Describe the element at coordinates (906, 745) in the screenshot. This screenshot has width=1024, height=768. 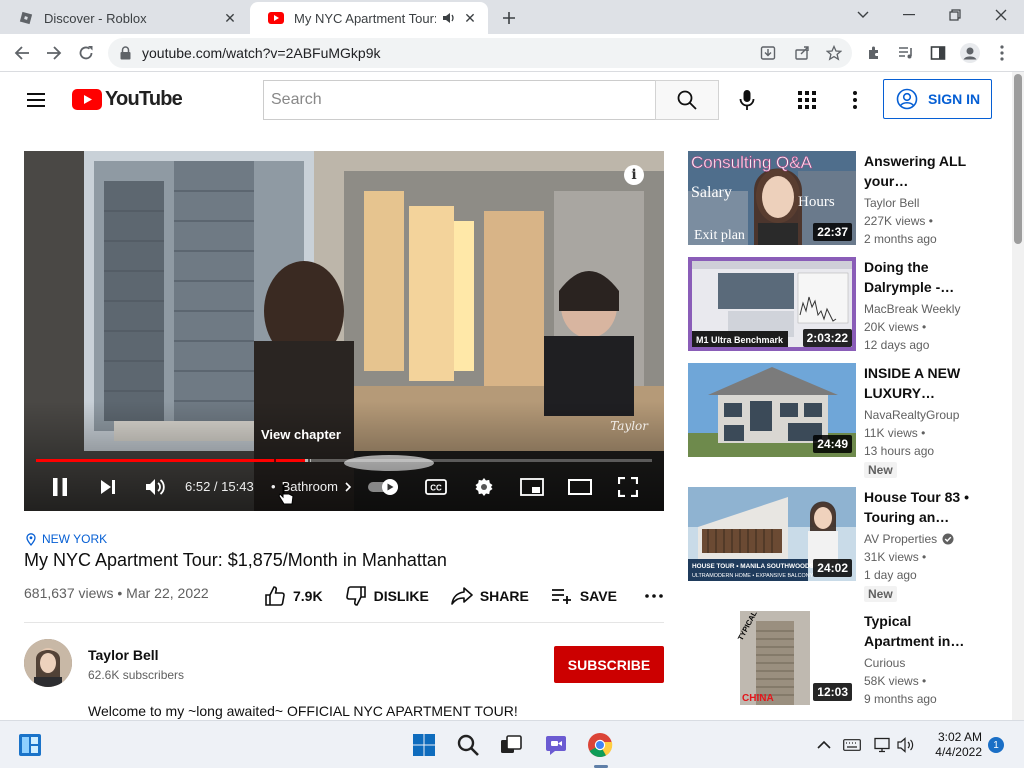
I see `volume-icon` at that location.